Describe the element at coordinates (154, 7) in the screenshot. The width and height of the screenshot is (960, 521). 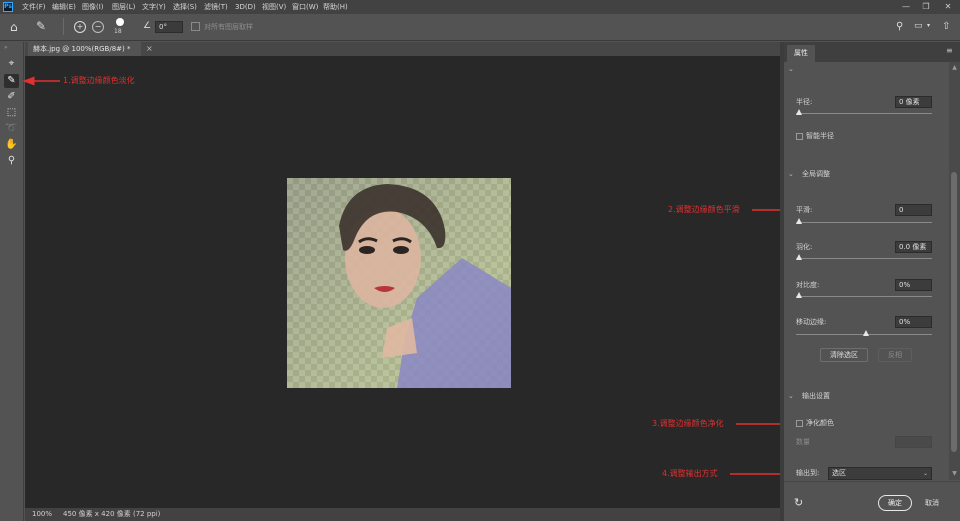
I see `menu-type: 文字(Y)` at that location.